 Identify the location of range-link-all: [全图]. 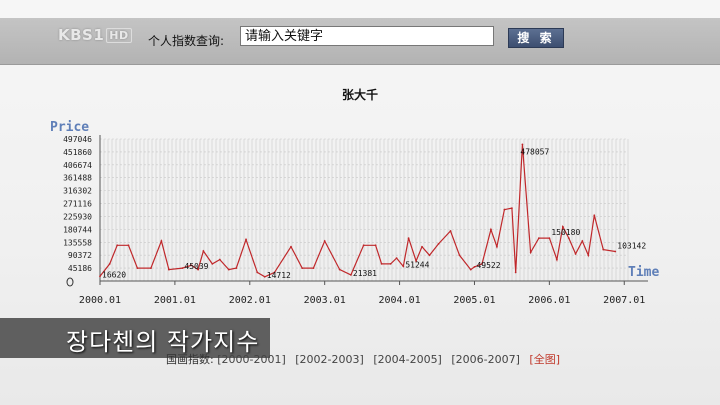
(544, 359).